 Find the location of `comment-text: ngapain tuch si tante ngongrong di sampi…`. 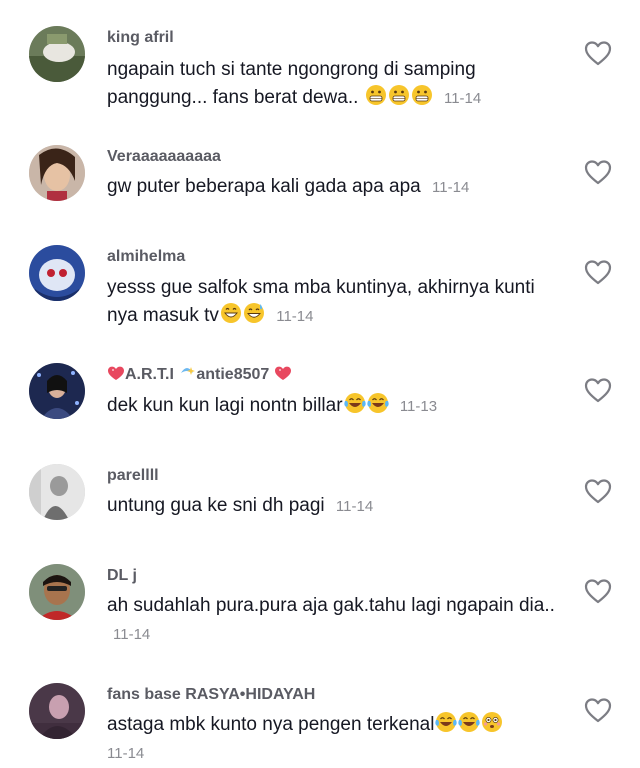

comment-text: ngapain tuch si tante ngongrong di sampi… is located at coordinates (332, 84).